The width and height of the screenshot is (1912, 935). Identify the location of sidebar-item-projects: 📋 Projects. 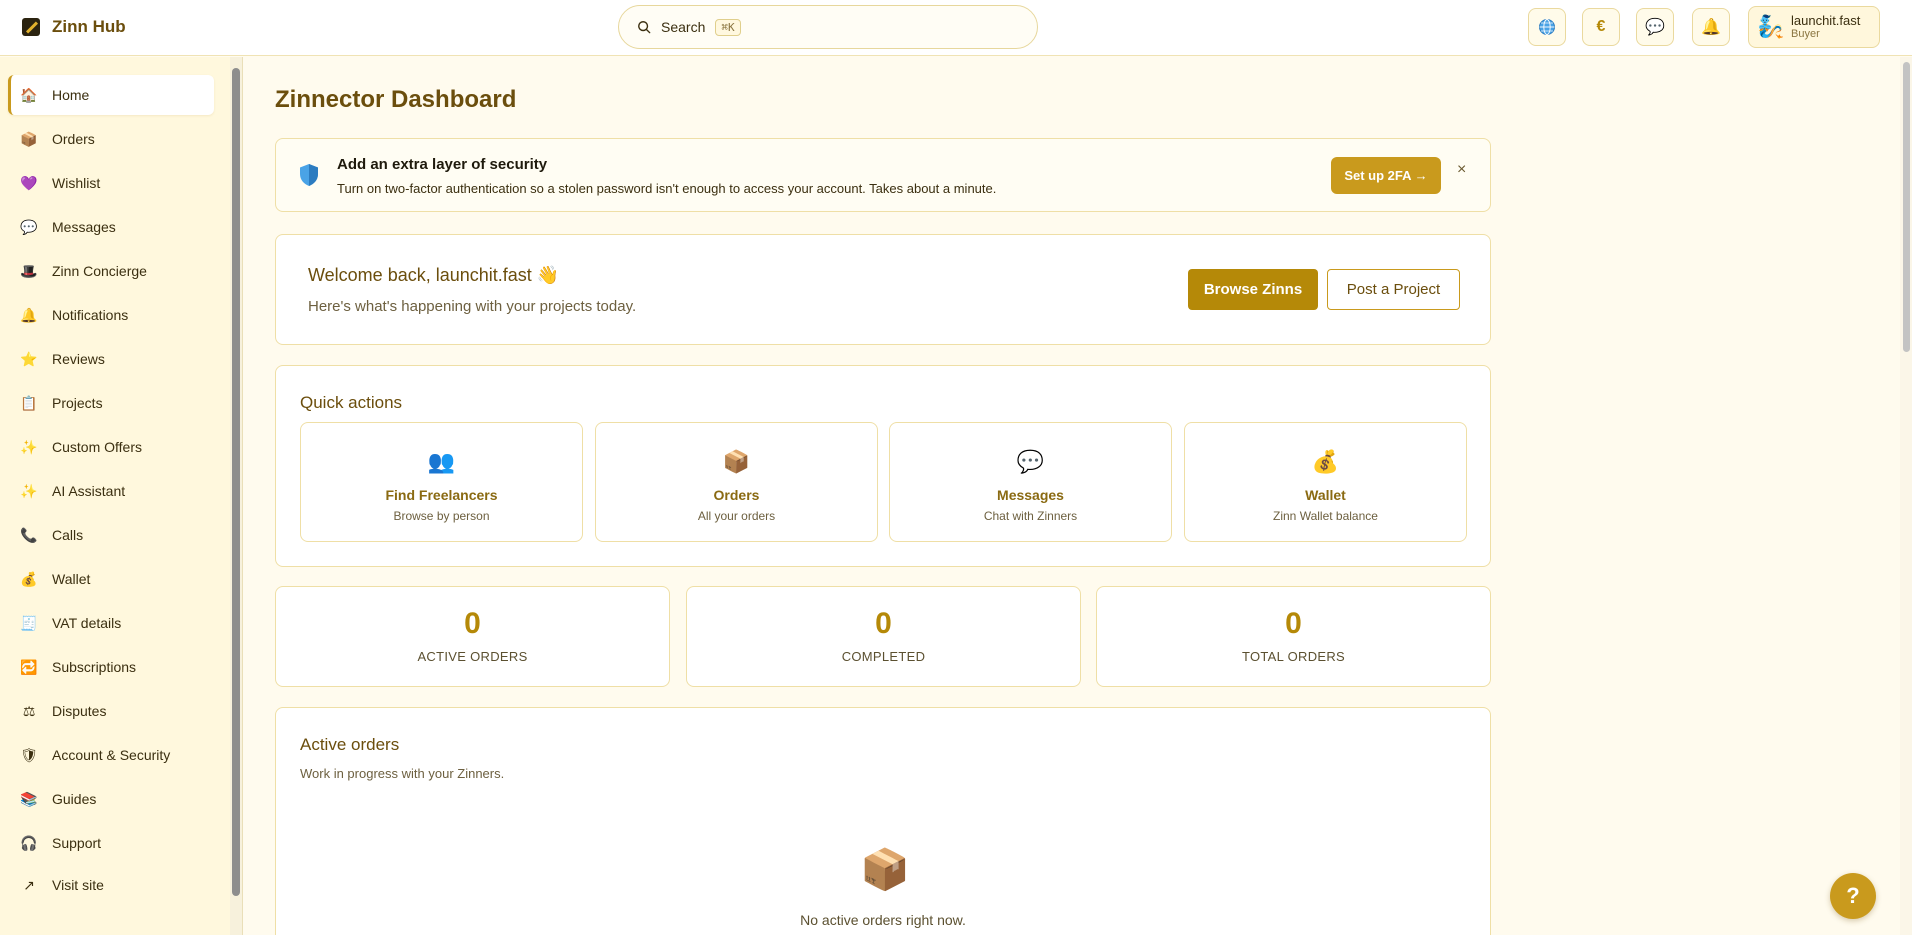
(111, 403).